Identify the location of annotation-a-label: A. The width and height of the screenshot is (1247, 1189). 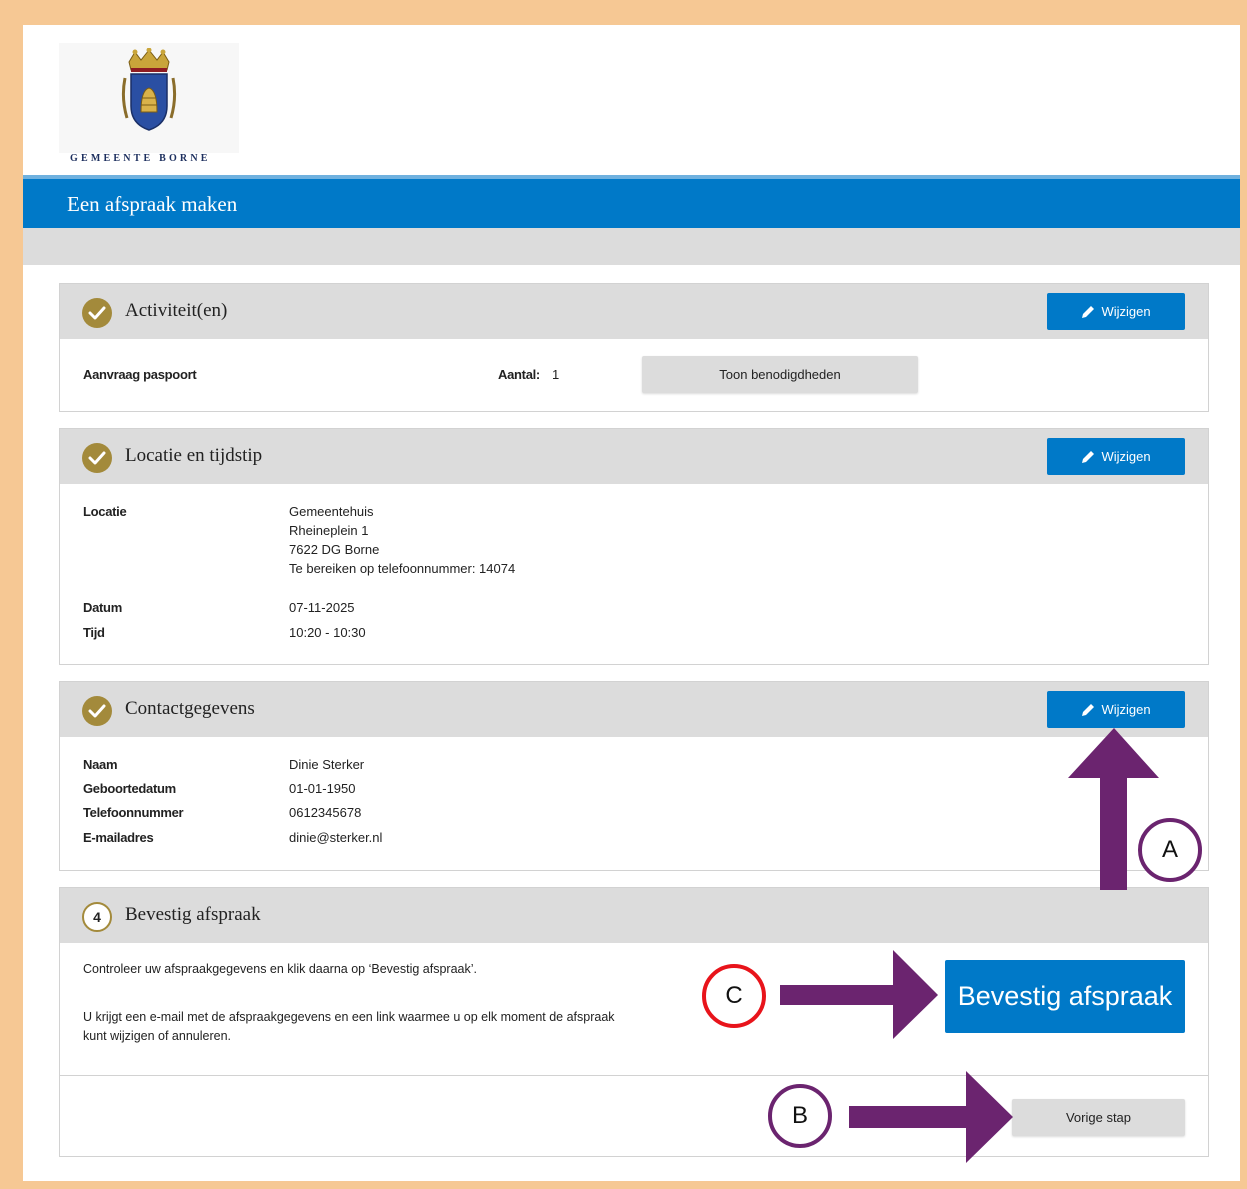
(1169, 849).